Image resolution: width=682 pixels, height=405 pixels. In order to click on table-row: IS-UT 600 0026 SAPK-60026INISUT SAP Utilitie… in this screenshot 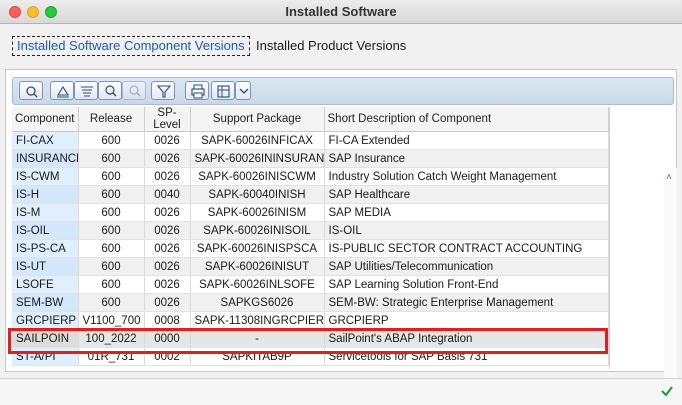, I will do `click(310, 266)`.